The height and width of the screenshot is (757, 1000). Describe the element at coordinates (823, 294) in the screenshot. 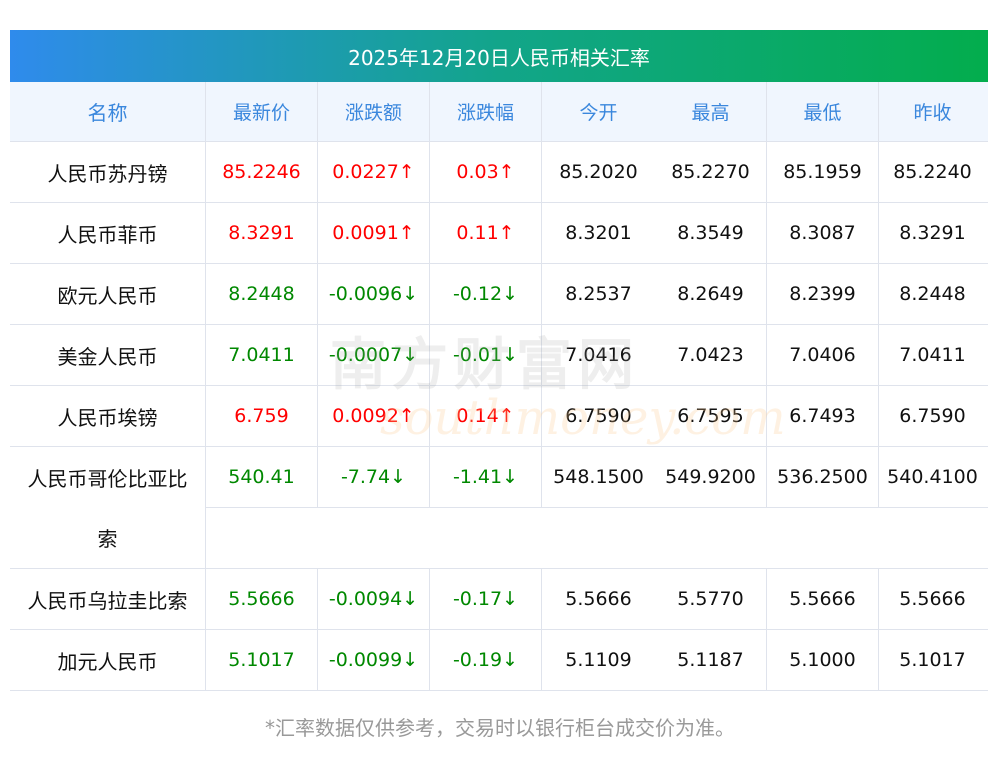

I see `cell-low: 8.2399` at that location.